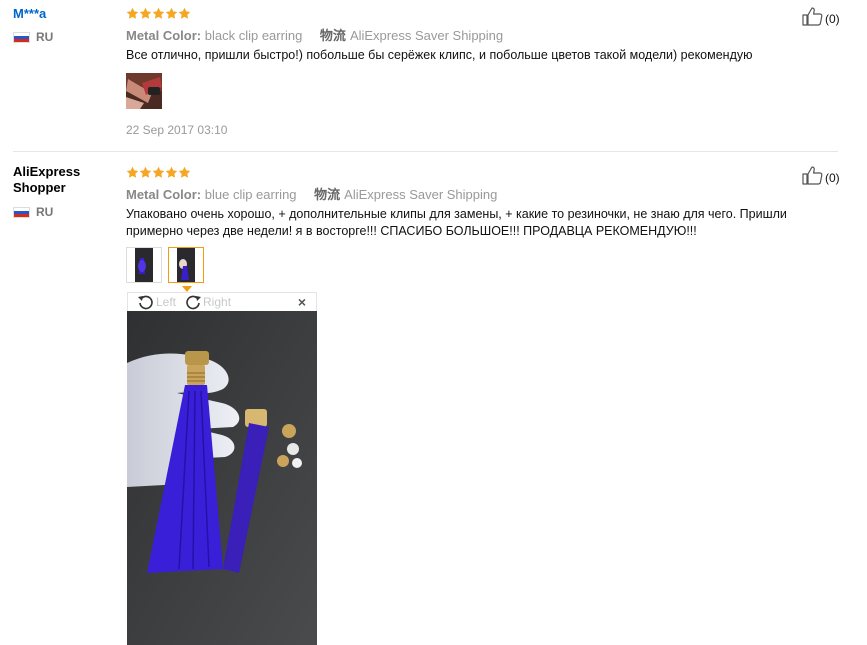 The width and height of the screenshot is (867, 645). Describe the element at coordinates (29, 13) in the screenshot. I see `reviewer-name: M***a` at that location.